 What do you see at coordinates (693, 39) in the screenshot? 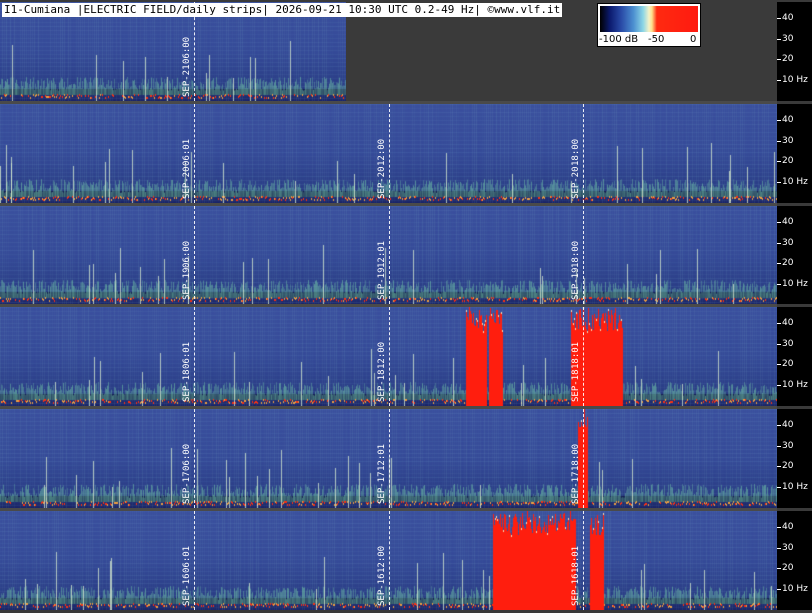
I see `color-scale-max-label: 0` at bounding box center [693, 39].